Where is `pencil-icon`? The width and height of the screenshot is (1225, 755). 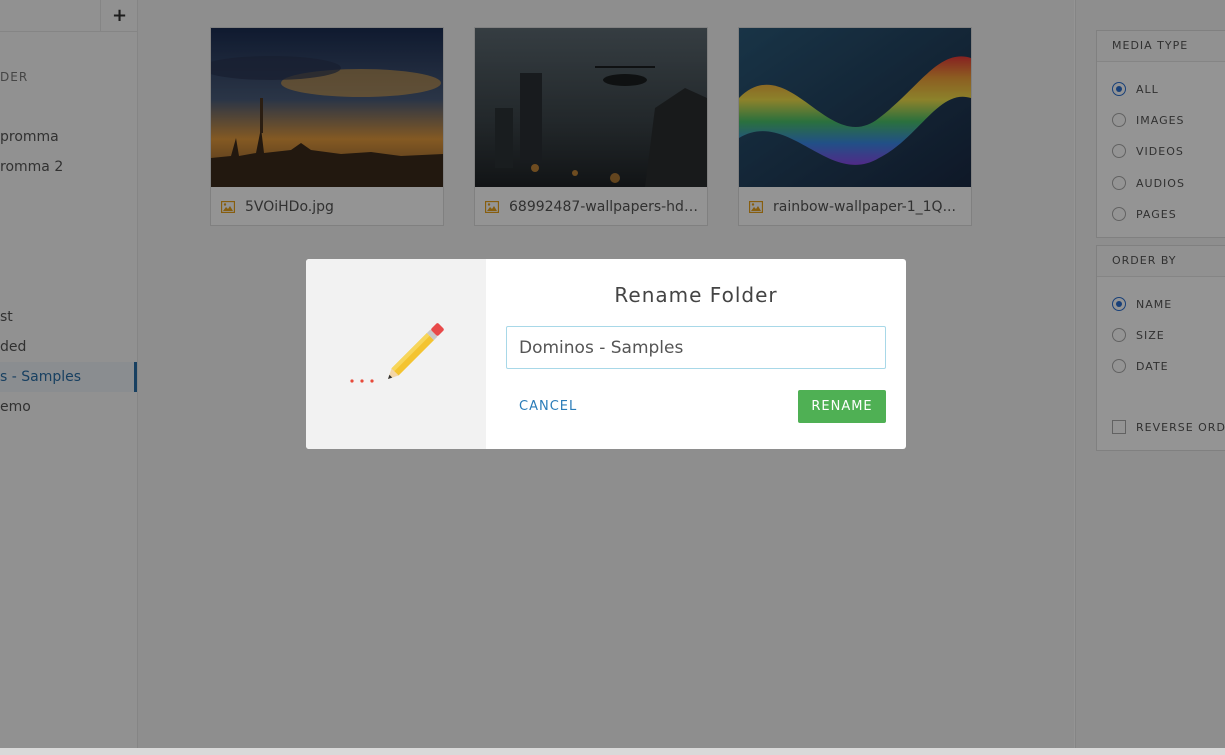 pencil-icon is located at coordinates (397, 353).